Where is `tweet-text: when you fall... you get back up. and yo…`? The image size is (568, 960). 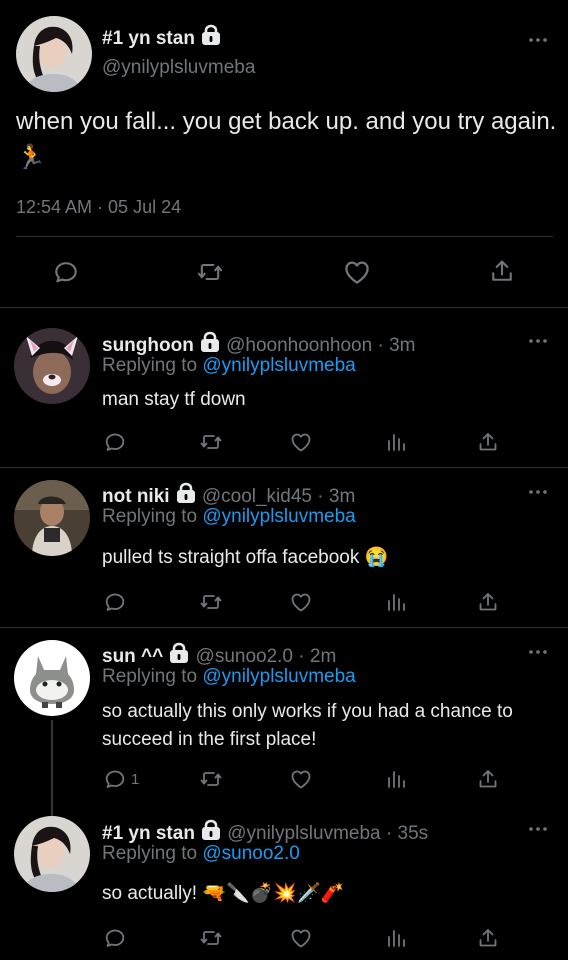
tweet-text: when you fall... you get back up. and yo… is located at coordinates (286, 139).